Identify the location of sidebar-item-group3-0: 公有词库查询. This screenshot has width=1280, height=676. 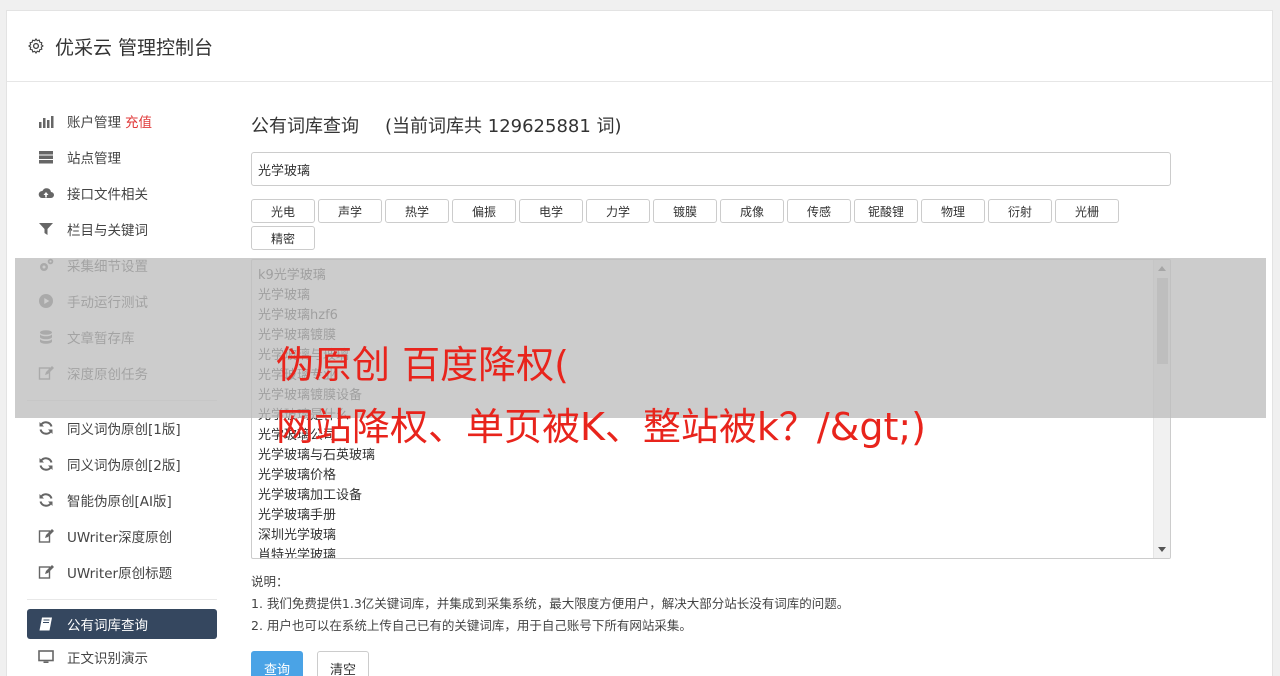
(122, 624).